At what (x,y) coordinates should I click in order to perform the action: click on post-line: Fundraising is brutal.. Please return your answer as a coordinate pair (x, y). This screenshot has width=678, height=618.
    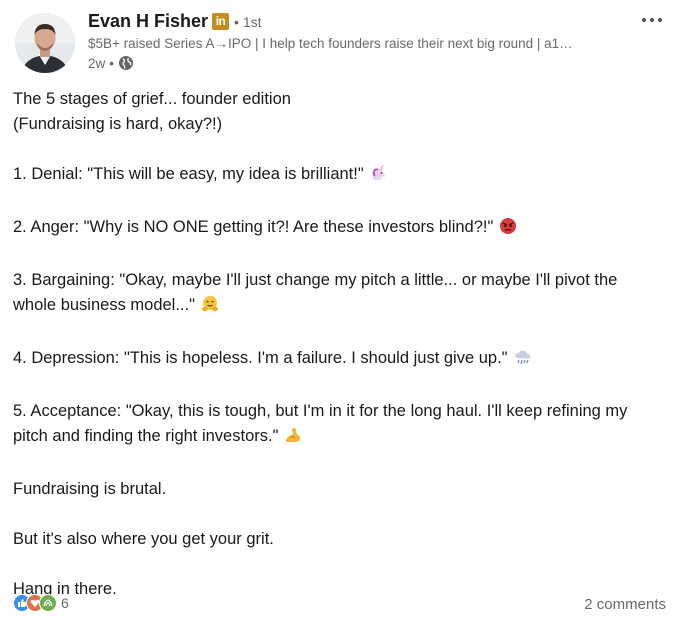
    Looking at the image, I should click on (90, 489).